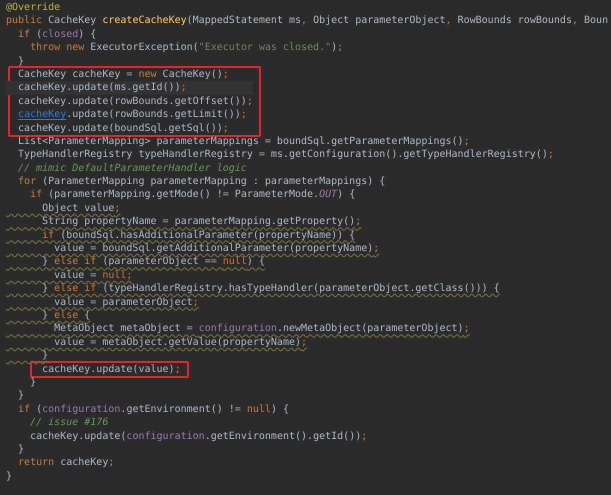 The image size is (611, 495). Describe the element at coordinates (308, 21) in the screenshot. I see `code-line: public CacheKey createCacheKey(MappedStatement ms, Object parameterObject, RowBounds rowBounds, Boun` at that location.